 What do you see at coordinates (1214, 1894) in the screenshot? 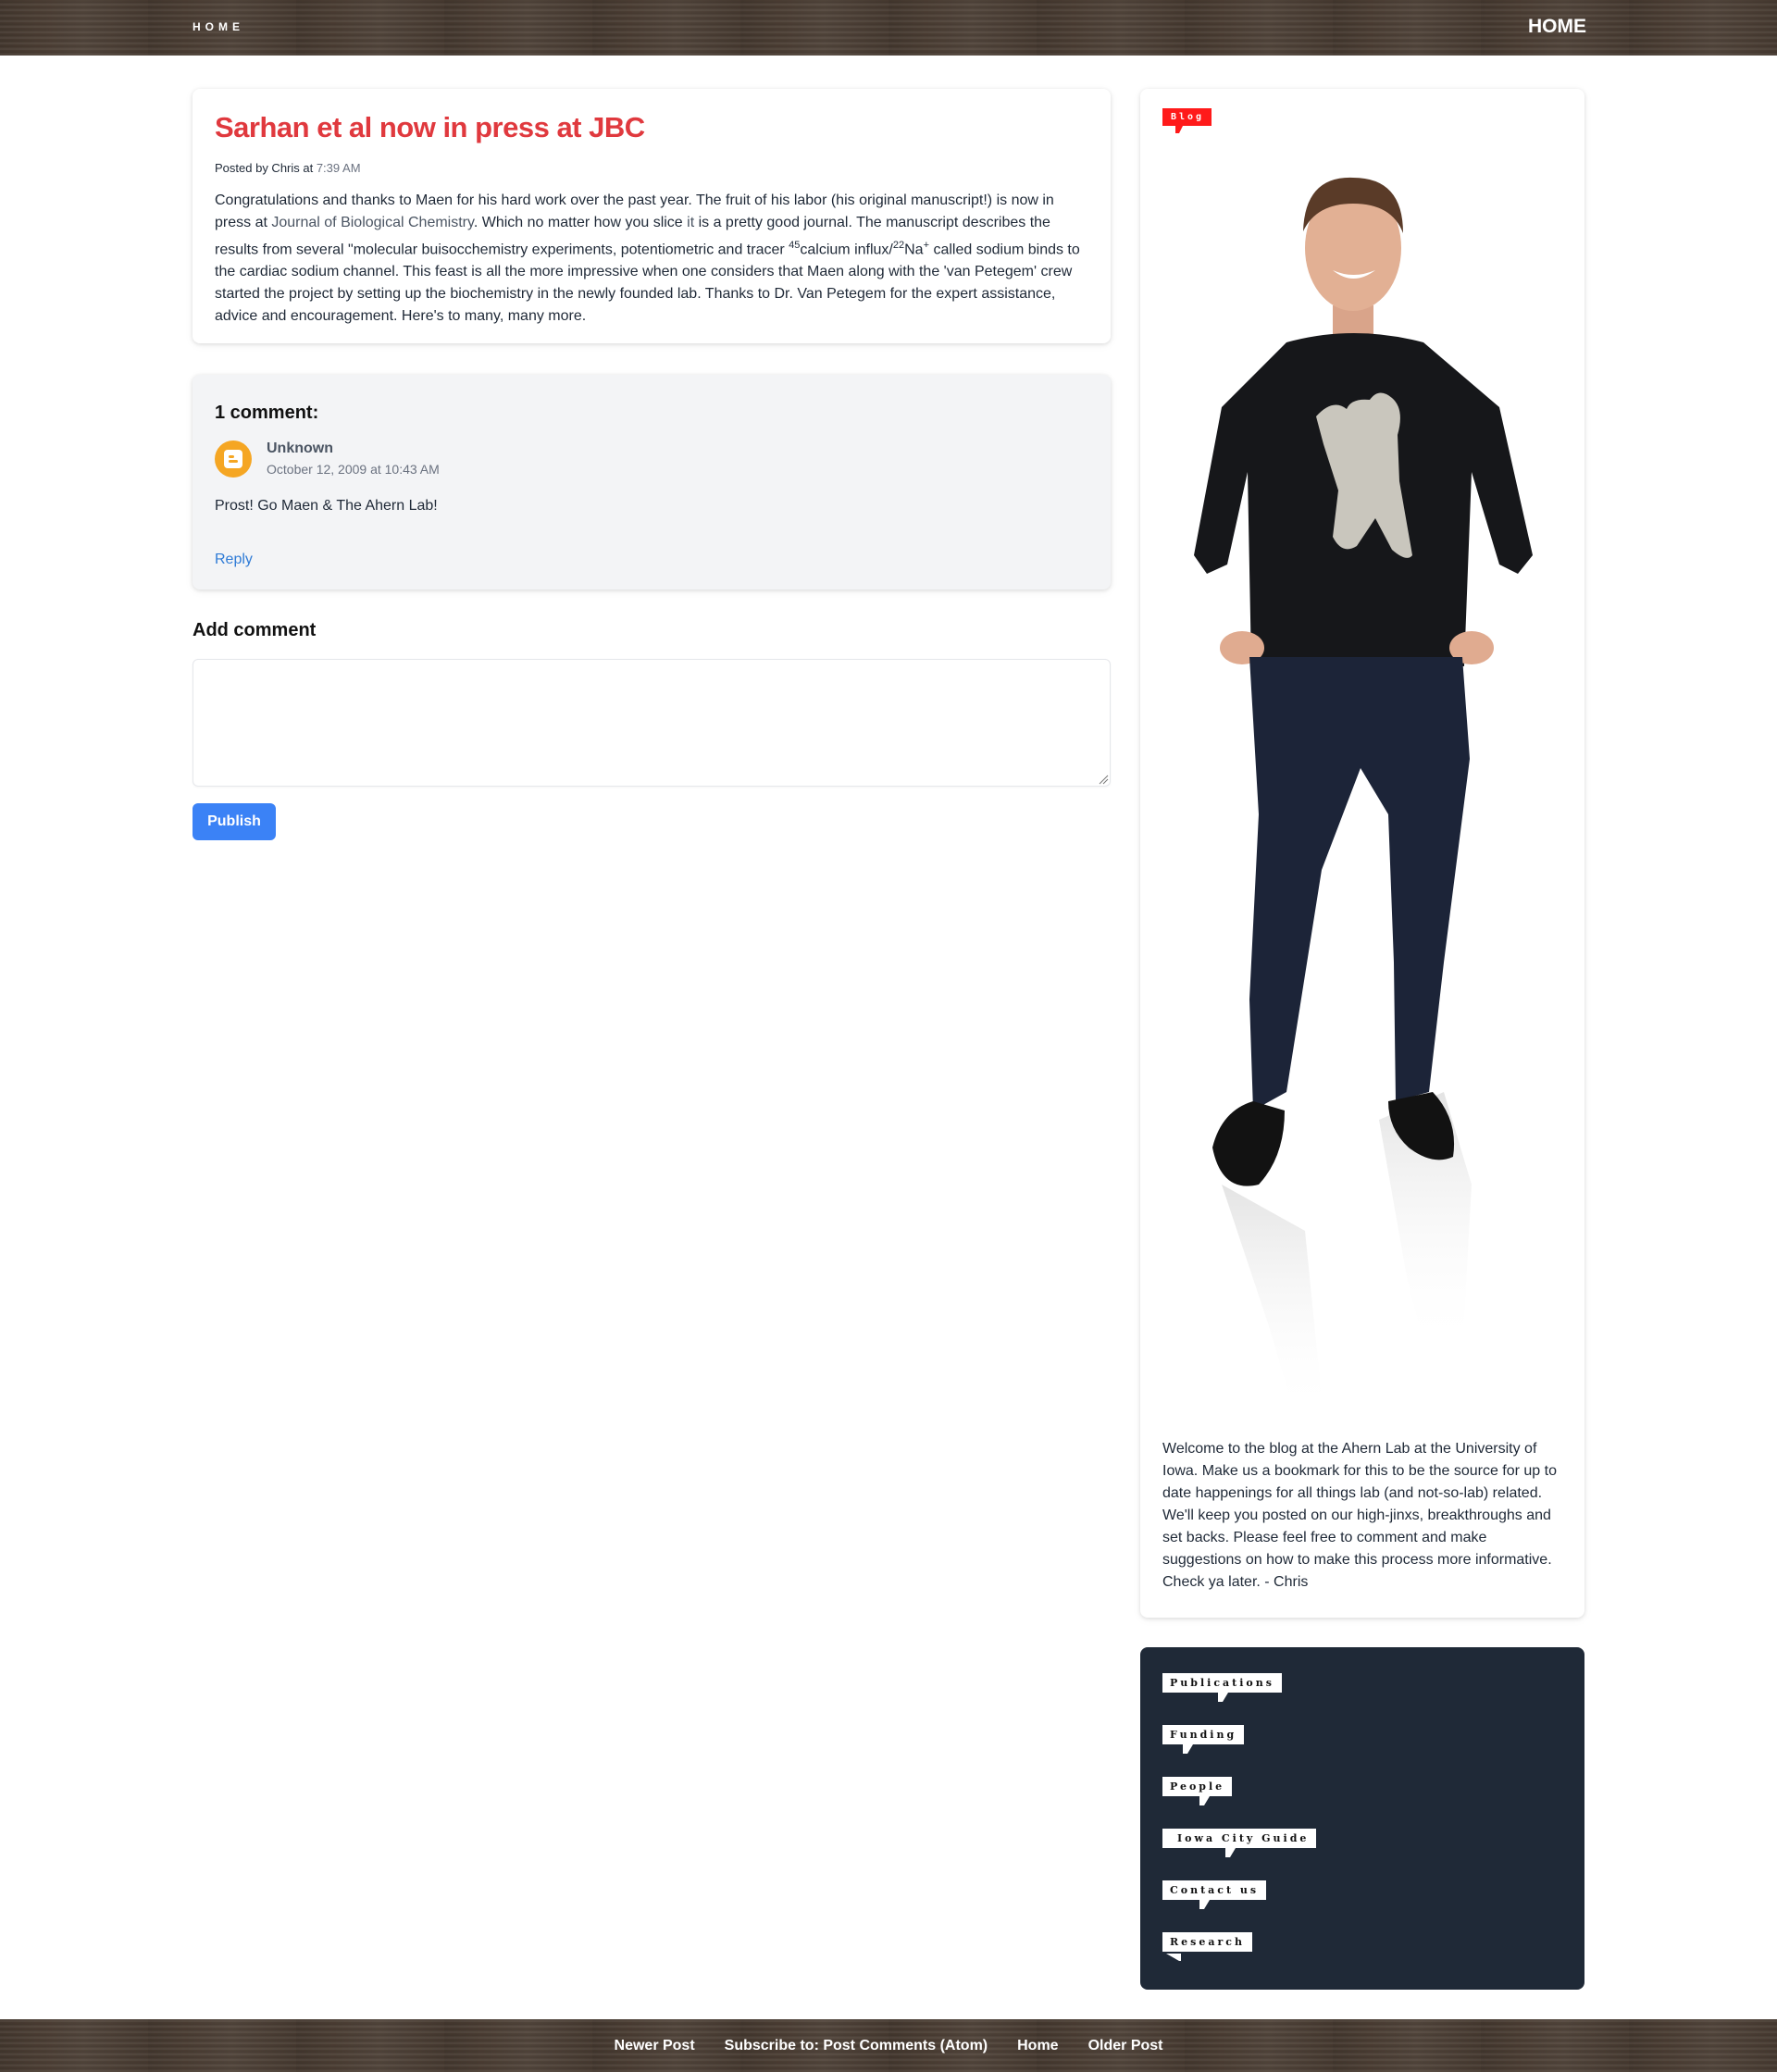
I see `link-contact-us: Contact us` at bounding box center [1214, 1894].